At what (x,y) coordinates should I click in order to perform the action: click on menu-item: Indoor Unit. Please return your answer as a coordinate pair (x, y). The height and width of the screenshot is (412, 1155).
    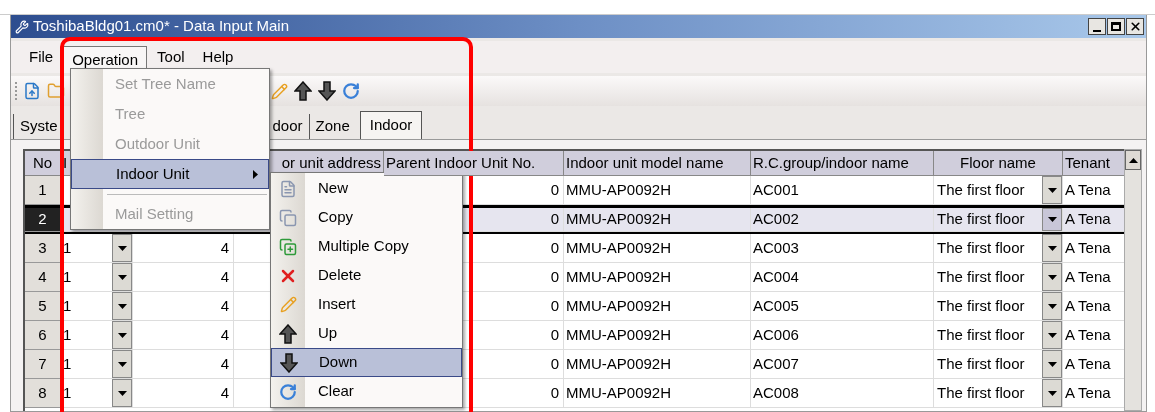
    Looking at the image, I should click on (170, 174).